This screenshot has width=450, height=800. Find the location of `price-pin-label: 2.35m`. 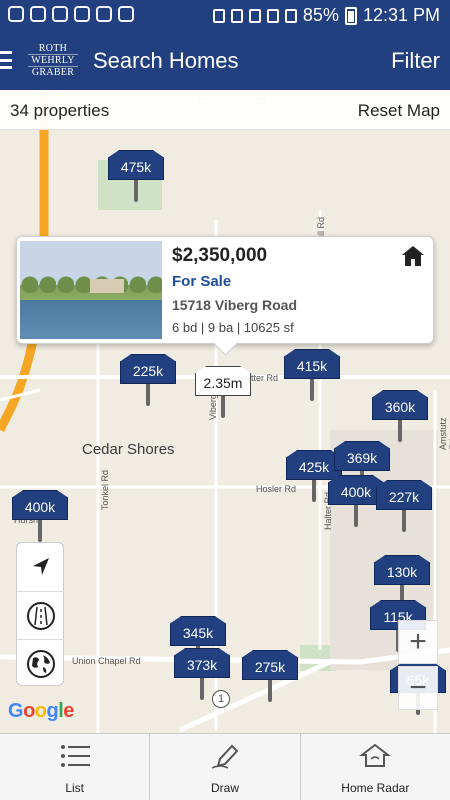

price-pin-label: 2.35m is located at coordinates (223, 381).